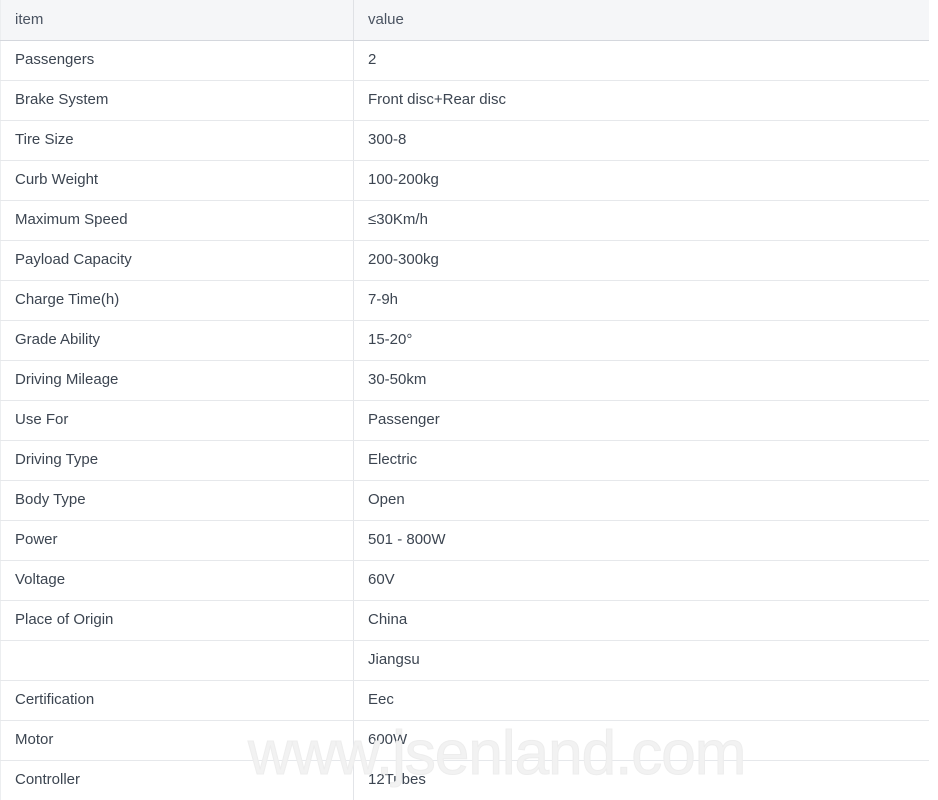 The image size is (938, 800). Describe the element at coordinates (641, 700) in the screenshot. I see `cell-value: Eec` at that location.